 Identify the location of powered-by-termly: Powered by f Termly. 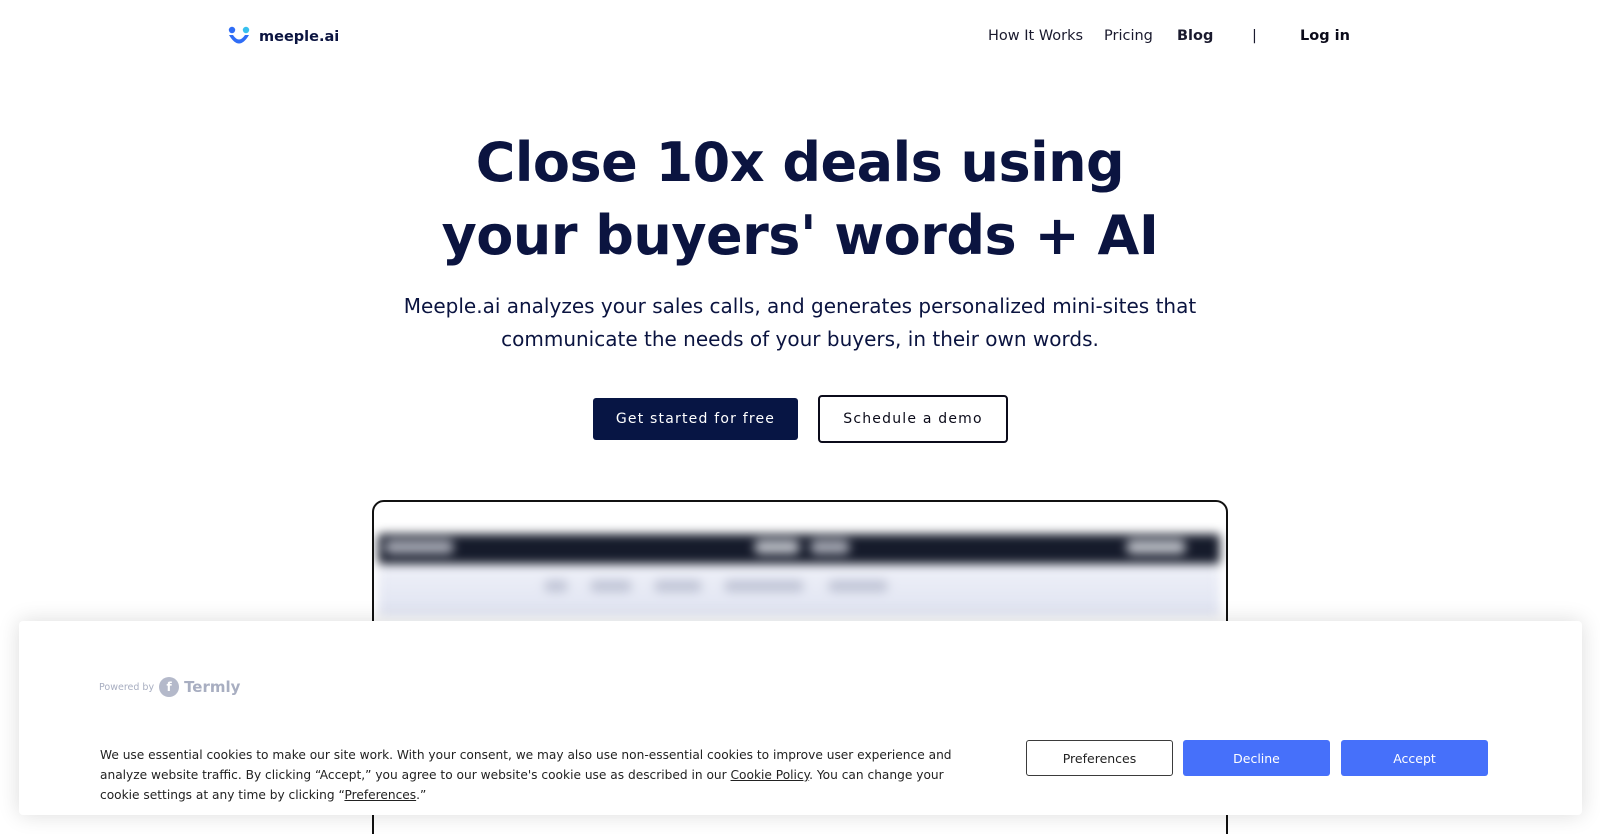
(169, 687).